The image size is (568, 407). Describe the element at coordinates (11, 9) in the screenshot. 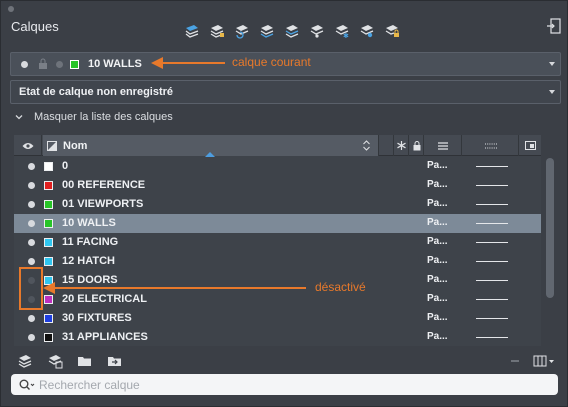

I see `panel-grip` at that location.